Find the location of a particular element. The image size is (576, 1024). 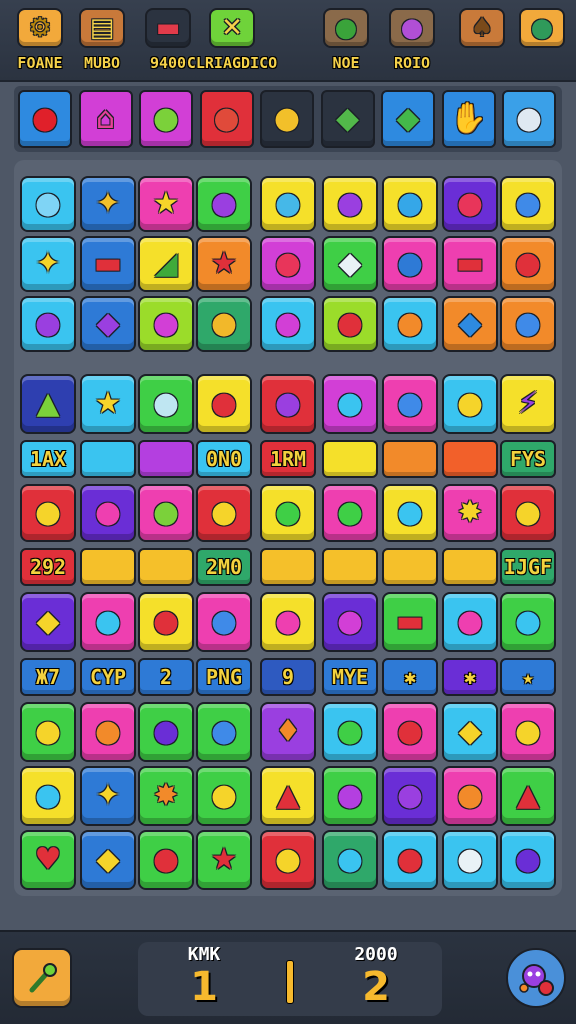

label-tile: ★ is located at coordinates (528, 677).